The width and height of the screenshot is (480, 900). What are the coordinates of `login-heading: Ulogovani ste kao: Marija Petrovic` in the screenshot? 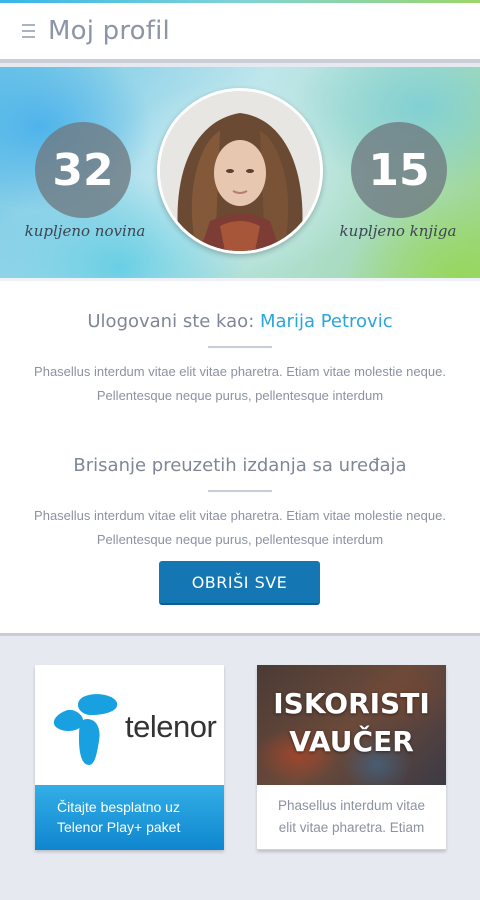 It's located at (240, 321).